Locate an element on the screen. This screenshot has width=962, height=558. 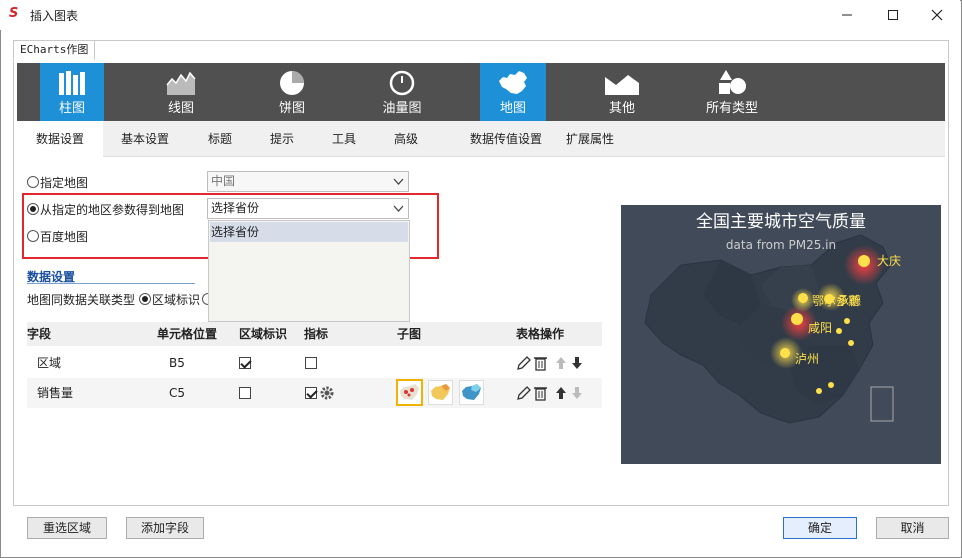
header-row-actions: 表格操作 is located at coordinates (540, 334).